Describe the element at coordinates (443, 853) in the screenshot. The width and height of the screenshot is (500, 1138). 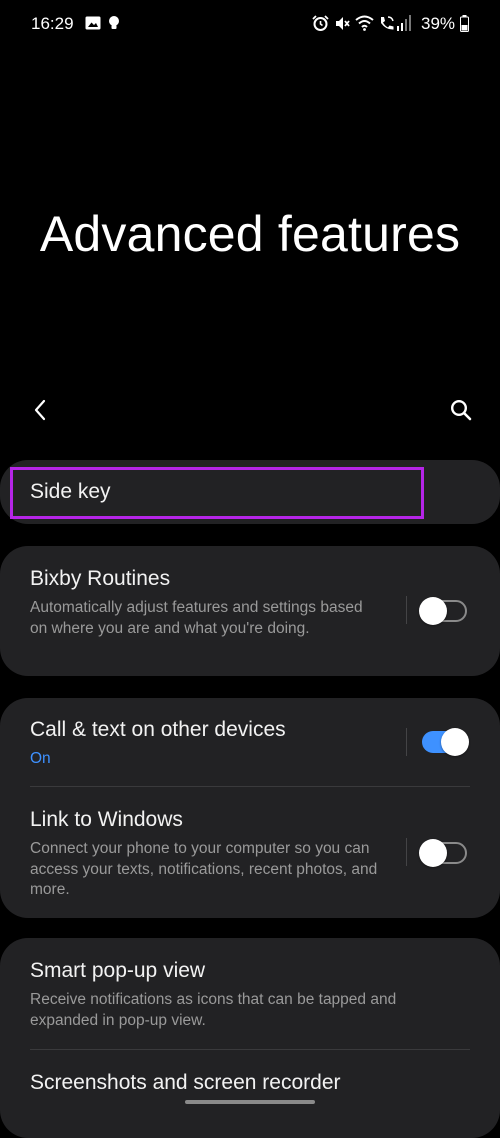
I see `link-windows-toggle` at that location.